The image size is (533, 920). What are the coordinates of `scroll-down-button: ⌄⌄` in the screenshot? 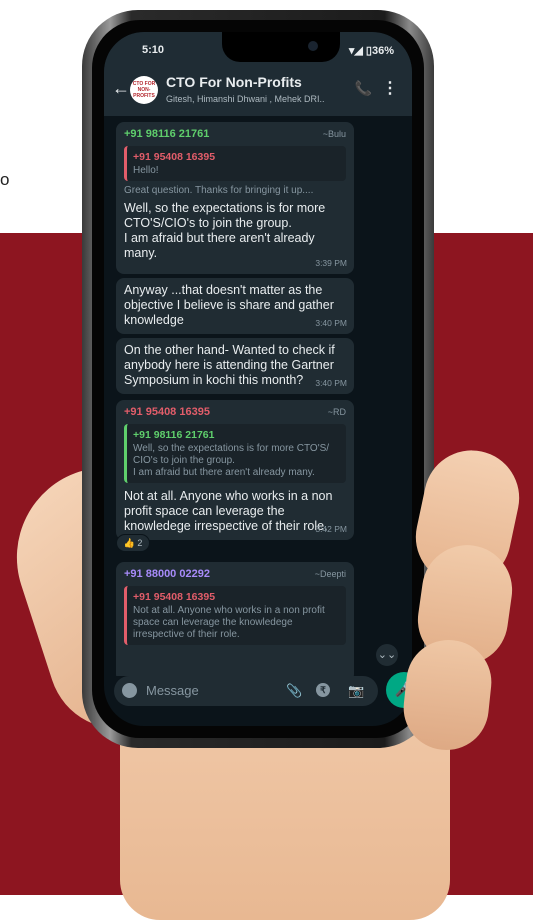 It's located at (387, 655).